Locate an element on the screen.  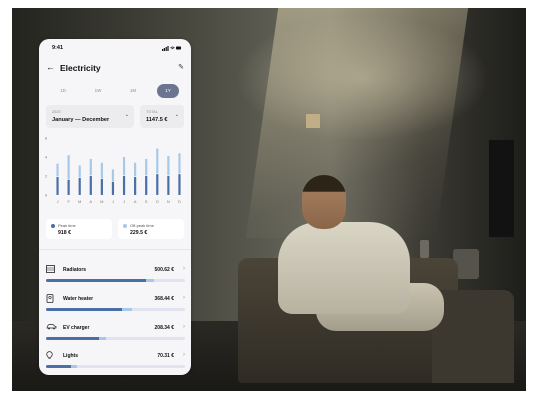
device-value: 368.44 € is located at coordinates (164, 299).